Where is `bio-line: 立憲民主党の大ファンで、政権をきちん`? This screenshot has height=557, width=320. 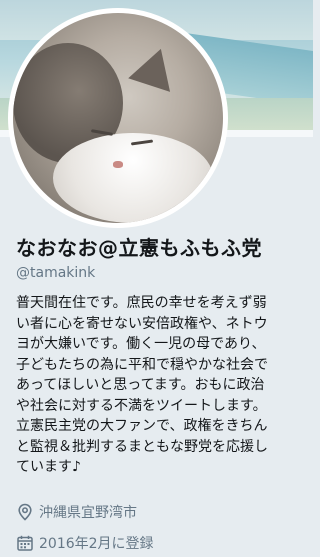
bio-line: 立憲民主党の大ファンで、政権をきちん is located at coordinates (142, 426).